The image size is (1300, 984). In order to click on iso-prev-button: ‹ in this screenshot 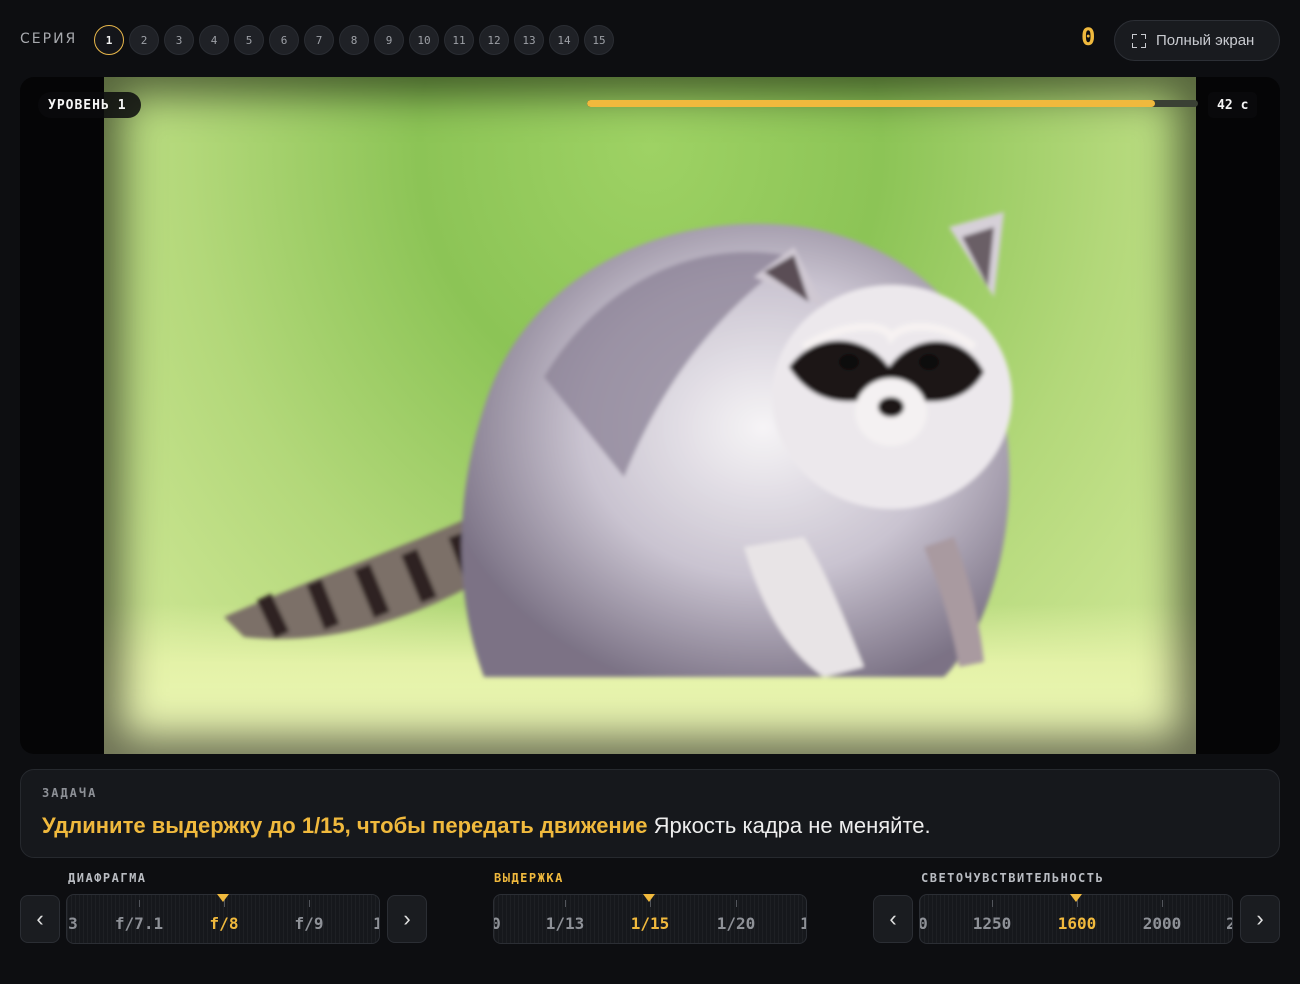, I will do `click(893, 919)`.